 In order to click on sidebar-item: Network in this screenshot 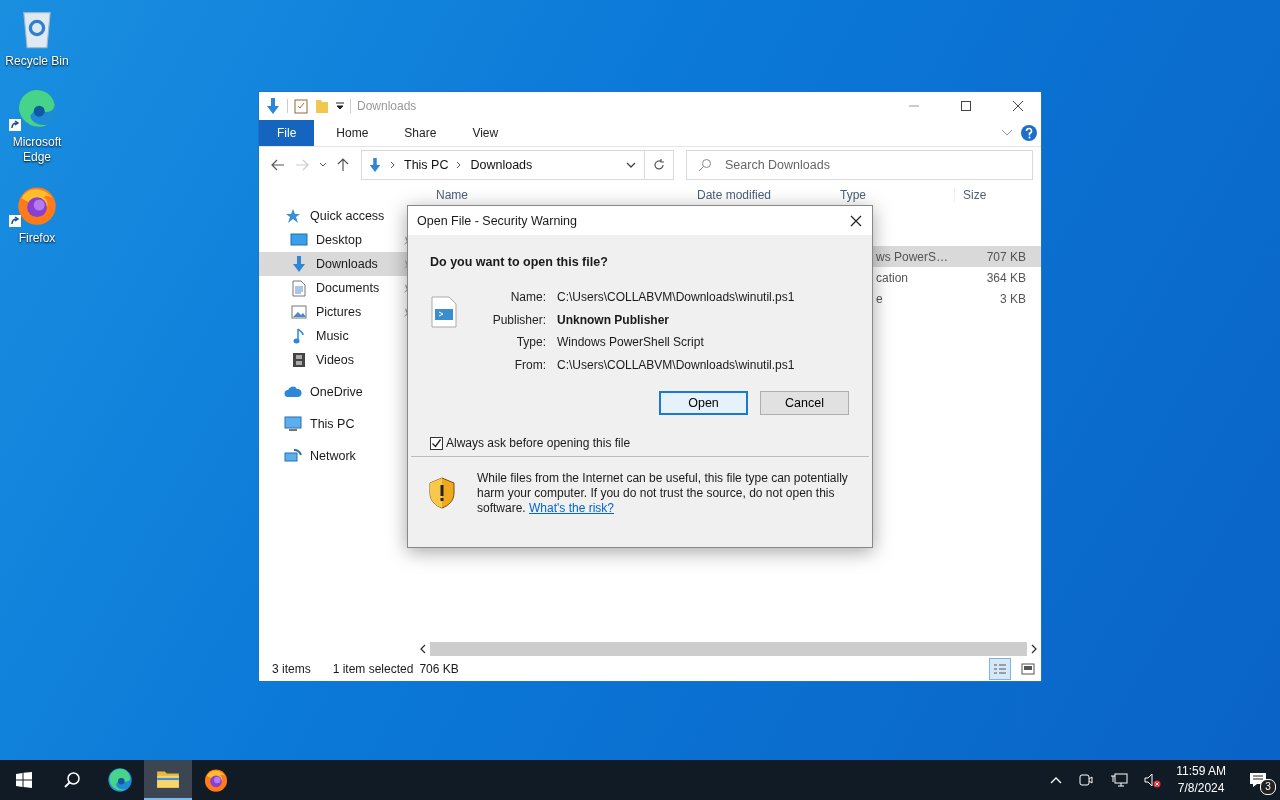, I will do `click(337, 456)`.